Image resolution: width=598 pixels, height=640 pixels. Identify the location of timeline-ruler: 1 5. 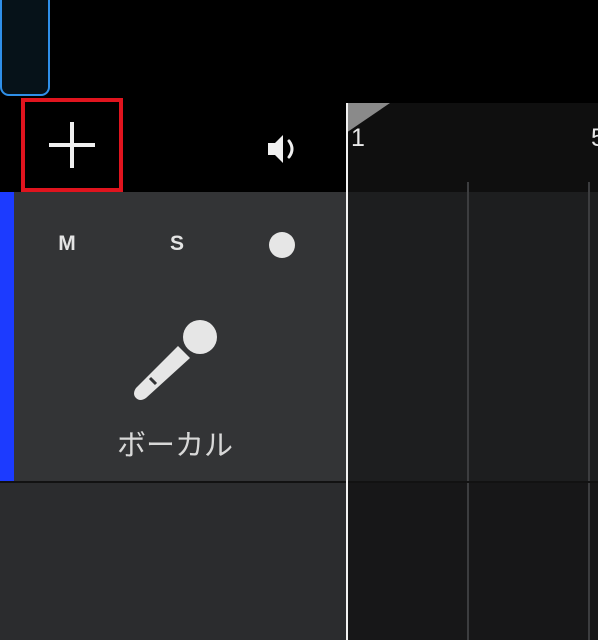
(472, 147).